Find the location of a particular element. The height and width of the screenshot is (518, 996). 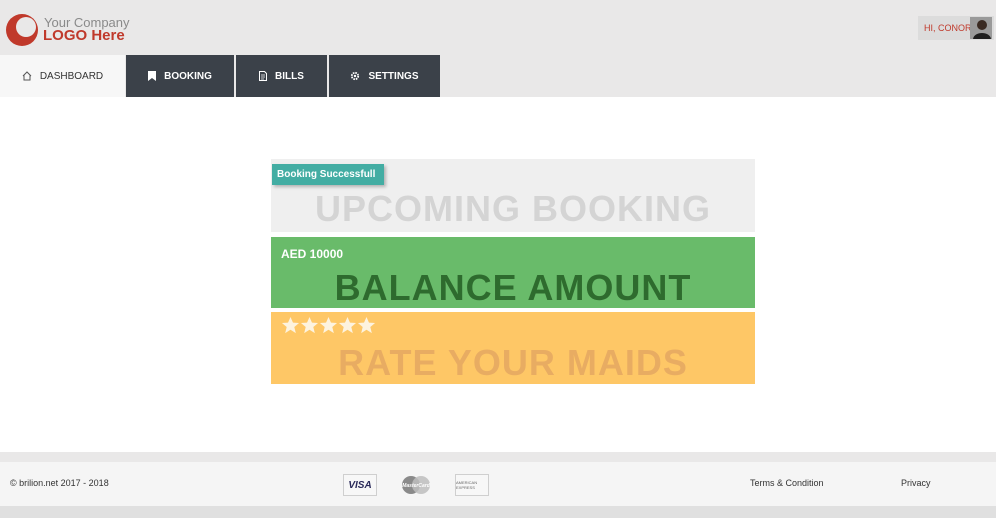

tab-settings: SETTINGS is located at coordinates (384, 76).